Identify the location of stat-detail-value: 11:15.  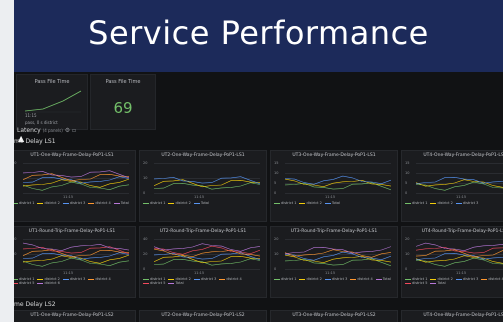
(31, 115).